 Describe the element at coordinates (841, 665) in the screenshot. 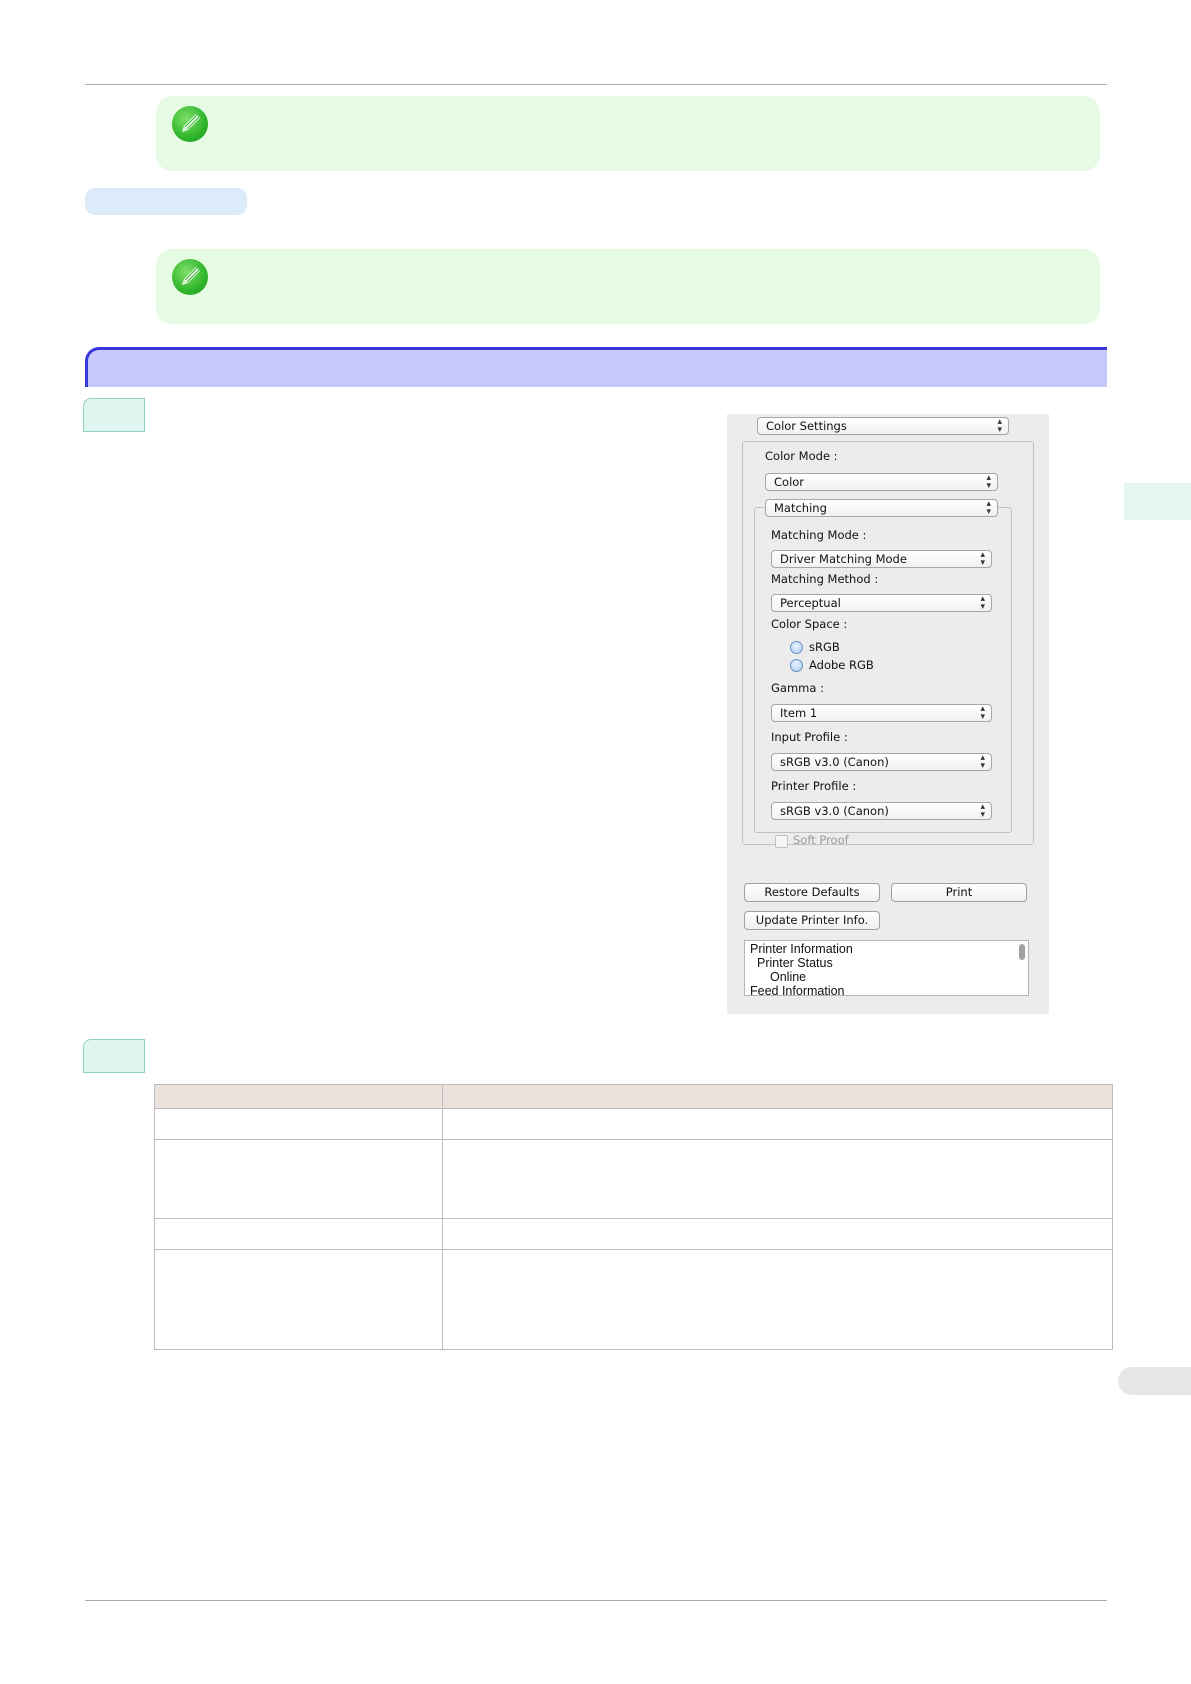

I see `adobe-rgb-radio-label: Adobe RGB` at that location.